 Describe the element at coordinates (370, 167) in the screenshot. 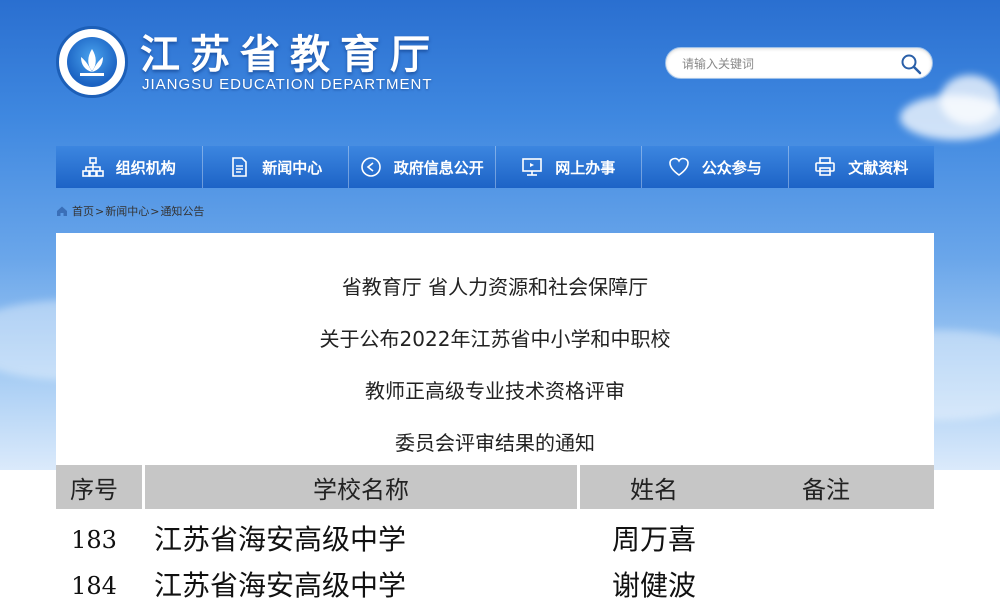

I see `play-circle-icon` at that location.